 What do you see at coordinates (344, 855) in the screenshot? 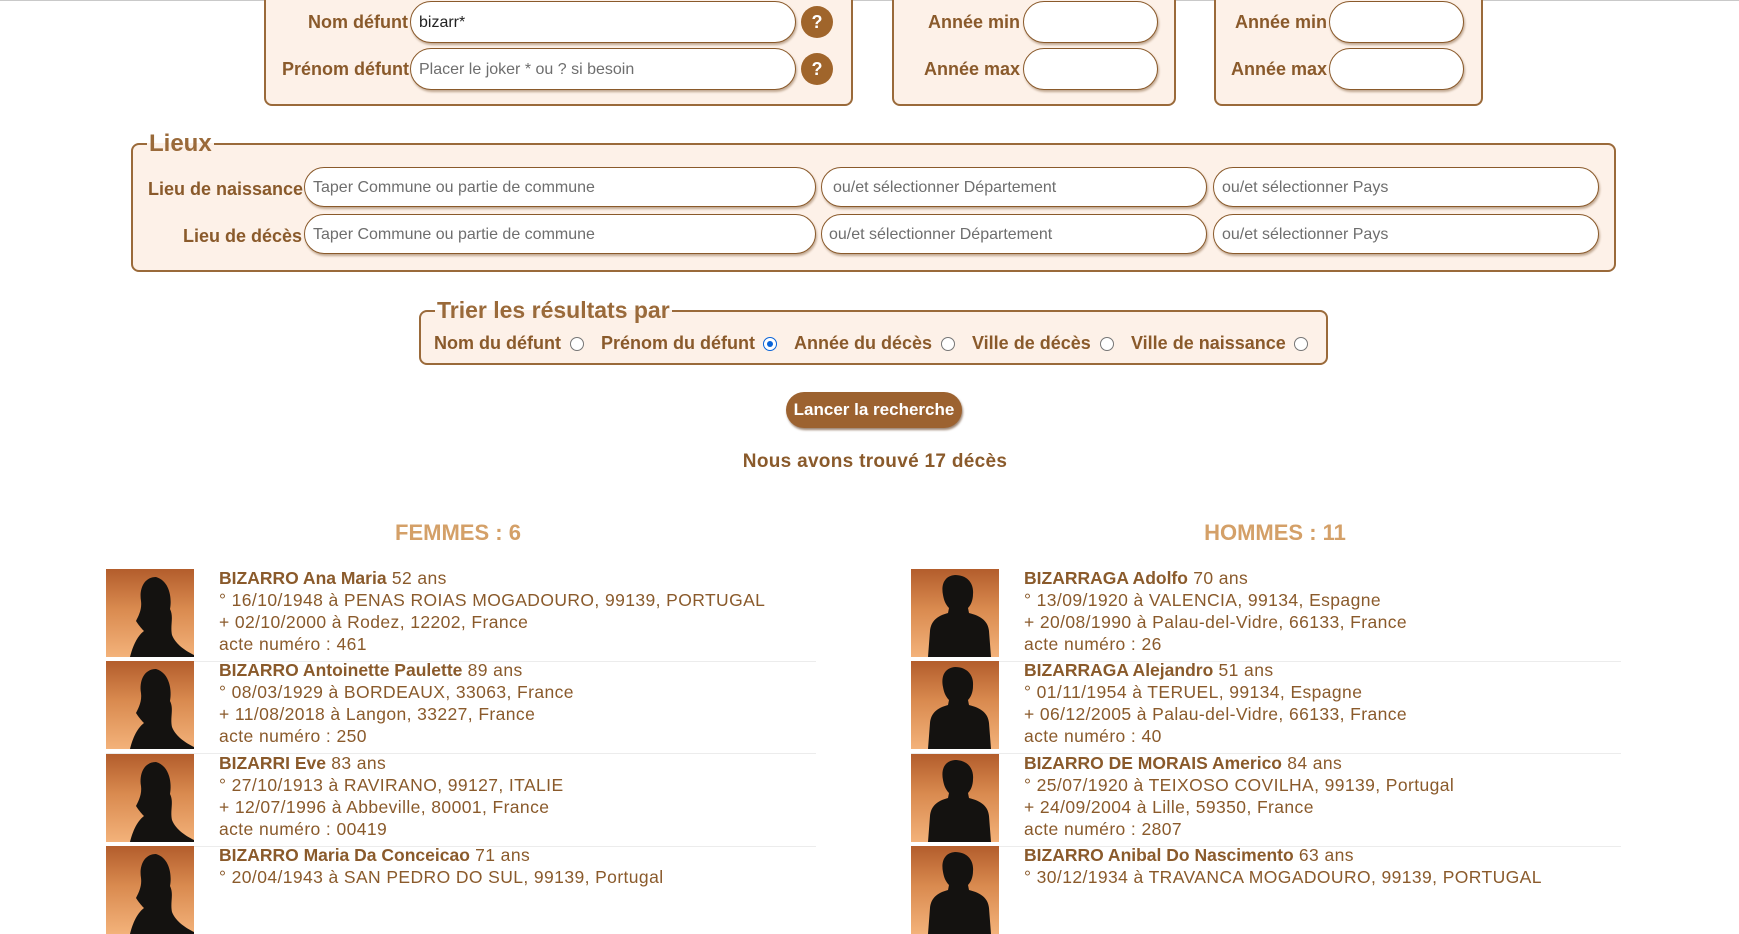
I see `record-name: BIZARRO Maria Da Conceicao` at bounding box center [344, 855].